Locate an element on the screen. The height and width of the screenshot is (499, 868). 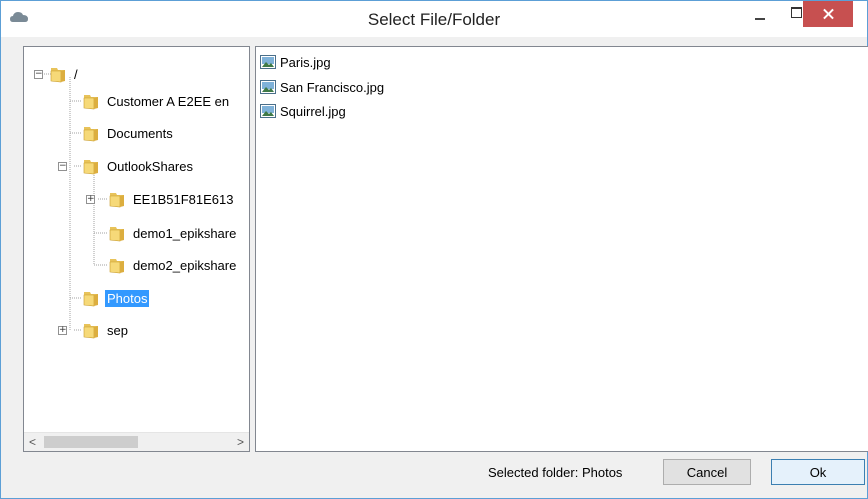
scroll-right-icon: > is located at coordinates (240, 442).